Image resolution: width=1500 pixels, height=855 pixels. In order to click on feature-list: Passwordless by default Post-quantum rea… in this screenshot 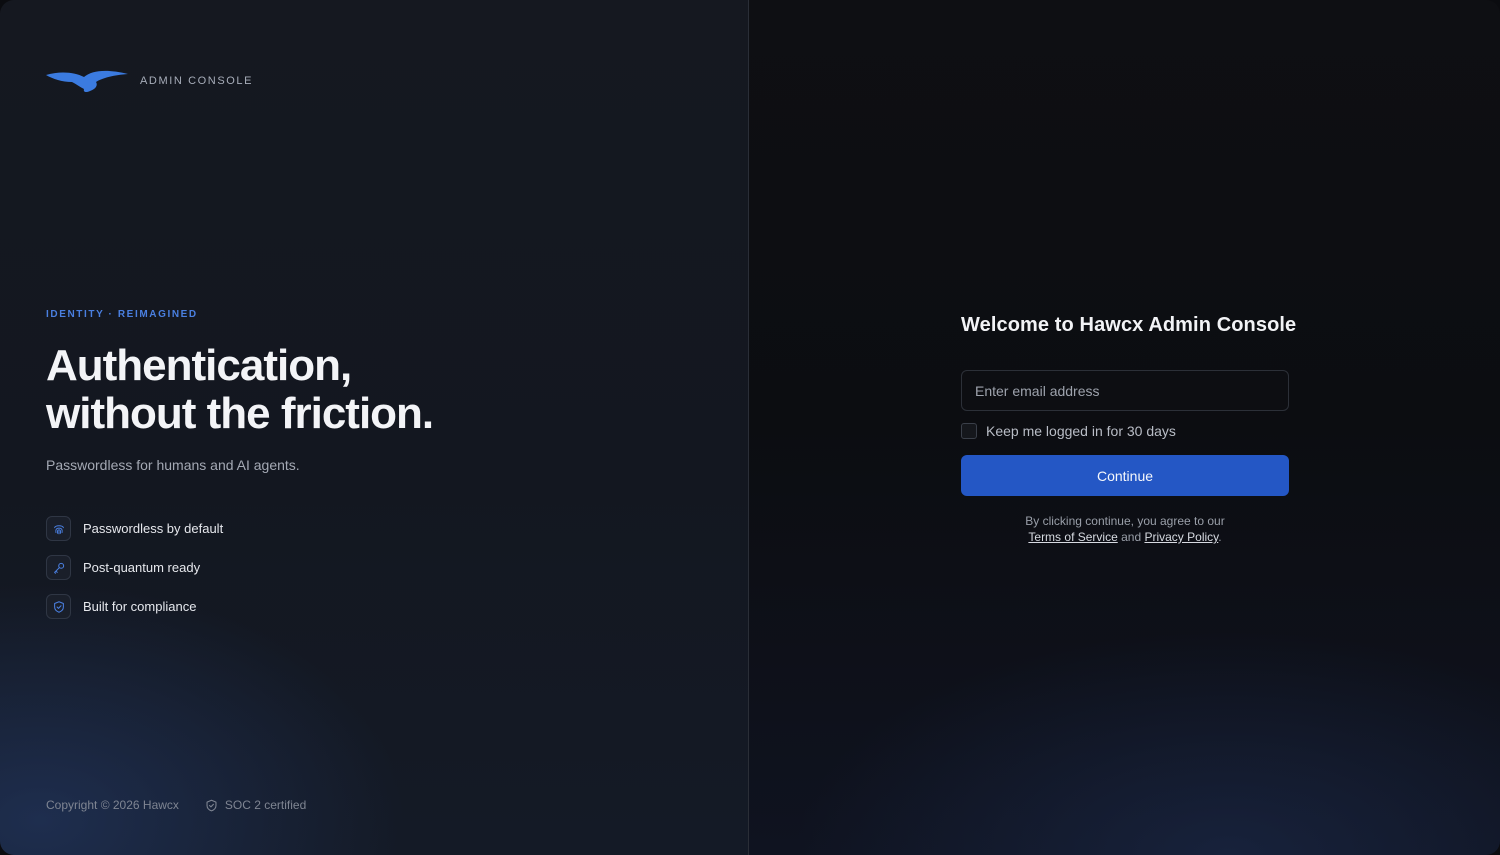, I will do `click(134, 574)`.